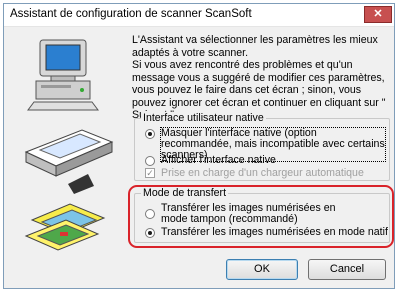  What do you see at coordinates (378, 14) in the screenshot?
I see `close-button: ✕` at bounding box center [378, 14].